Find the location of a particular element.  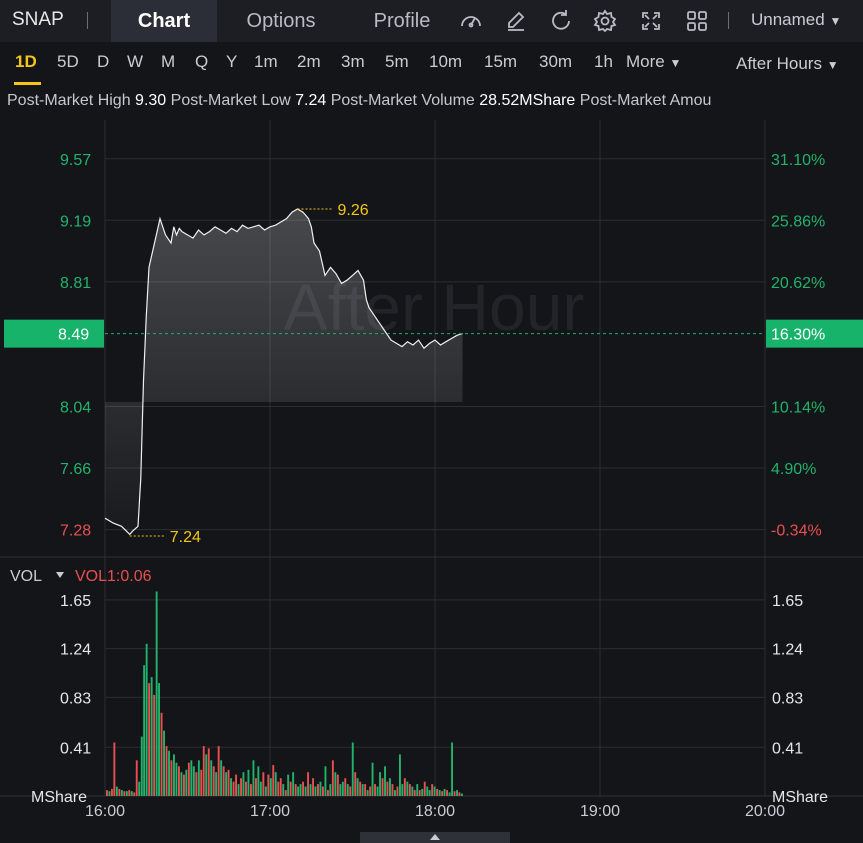

more-label: More is located at coordinates (645, 61).